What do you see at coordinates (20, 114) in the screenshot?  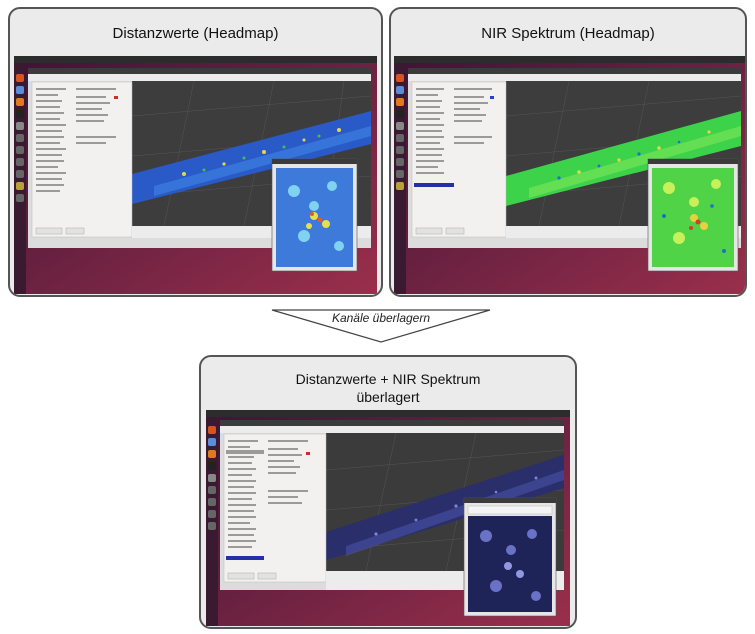 I see `terminal-icon` at bounding box center [20, 114].